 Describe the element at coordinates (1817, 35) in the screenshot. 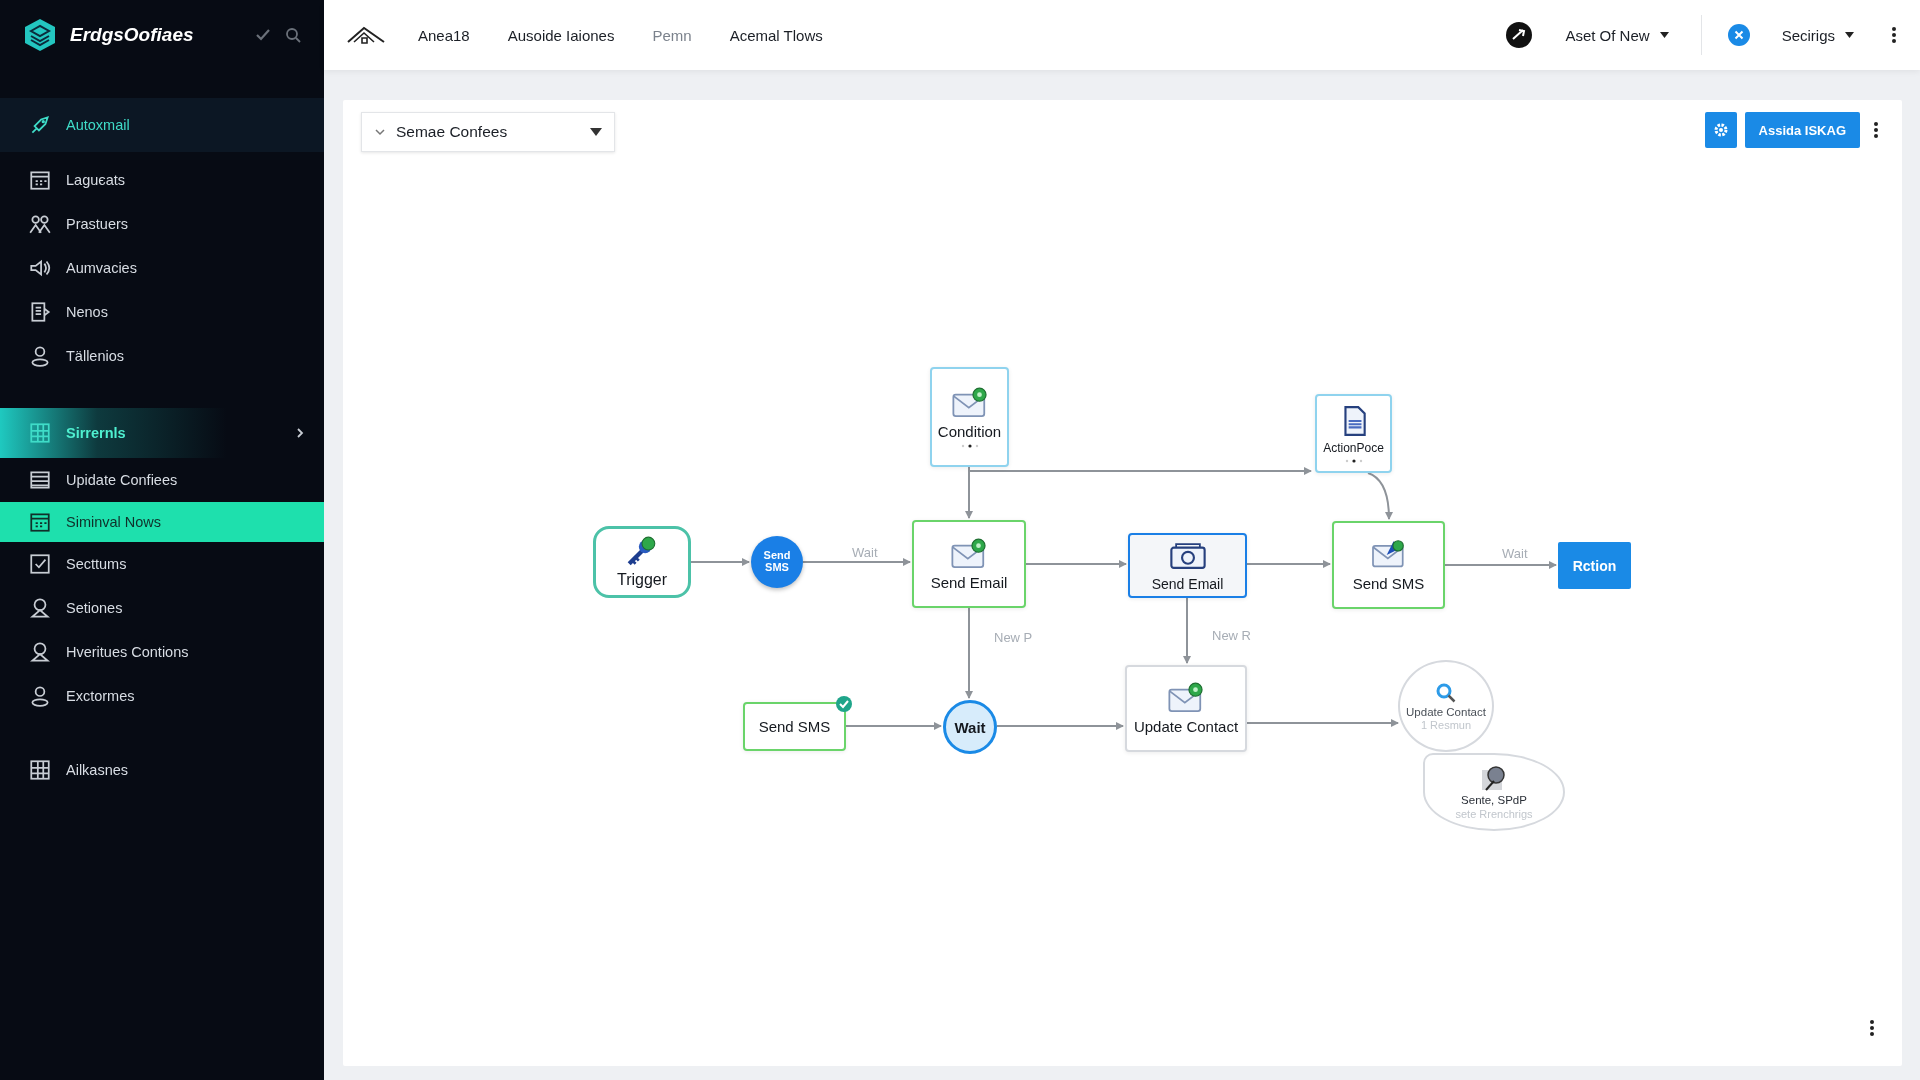

I see `settings-menu: Secirigs` at that location.